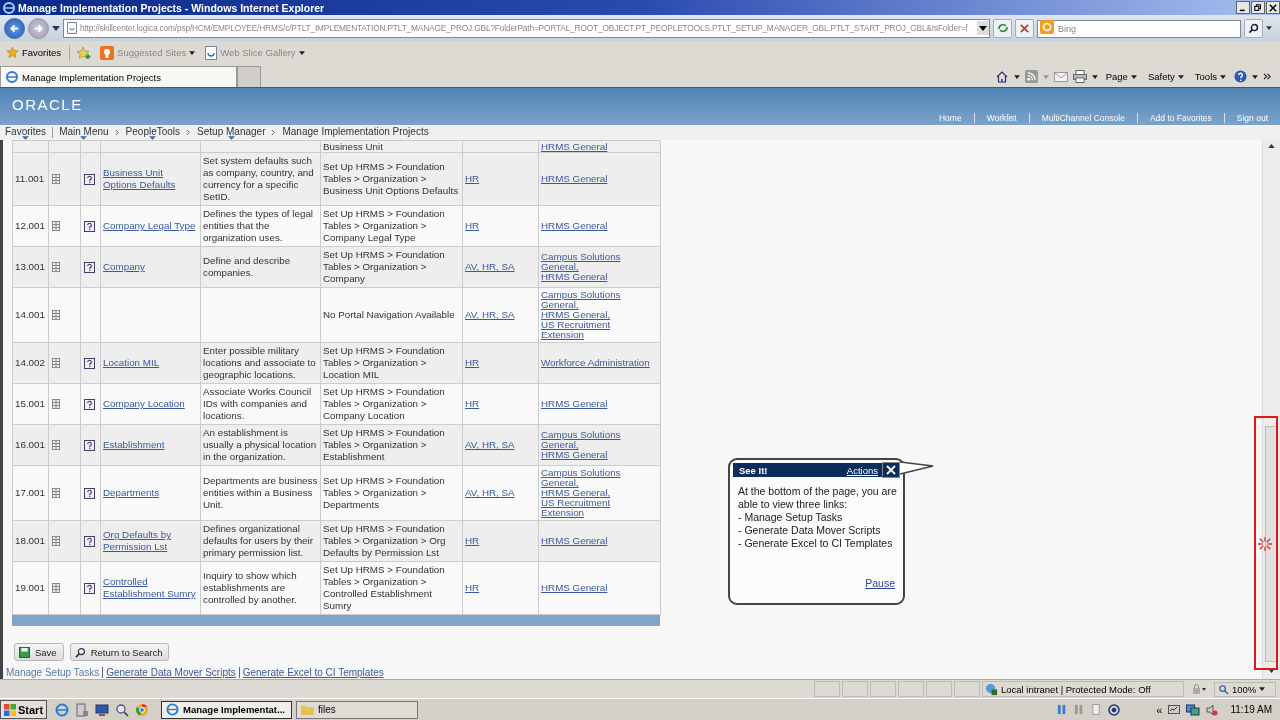 The height and width of the screenshot is (720, 1280). Describe the element at coordinates (119, 652) in the screenshot. I see `return-to-search-button: Return to Search` at that location.